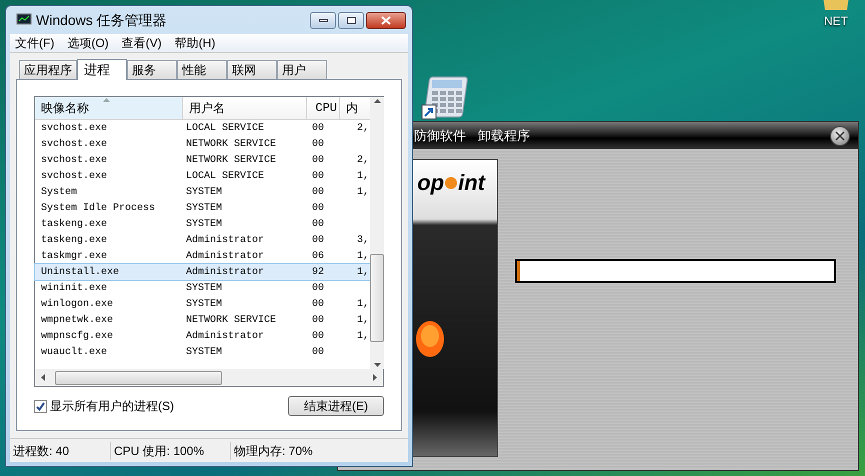  What do you see at coordinates (98, 209) in the screenshot?
I see `table-cell-text: System Idle Process` at bounding box center [98, 209].